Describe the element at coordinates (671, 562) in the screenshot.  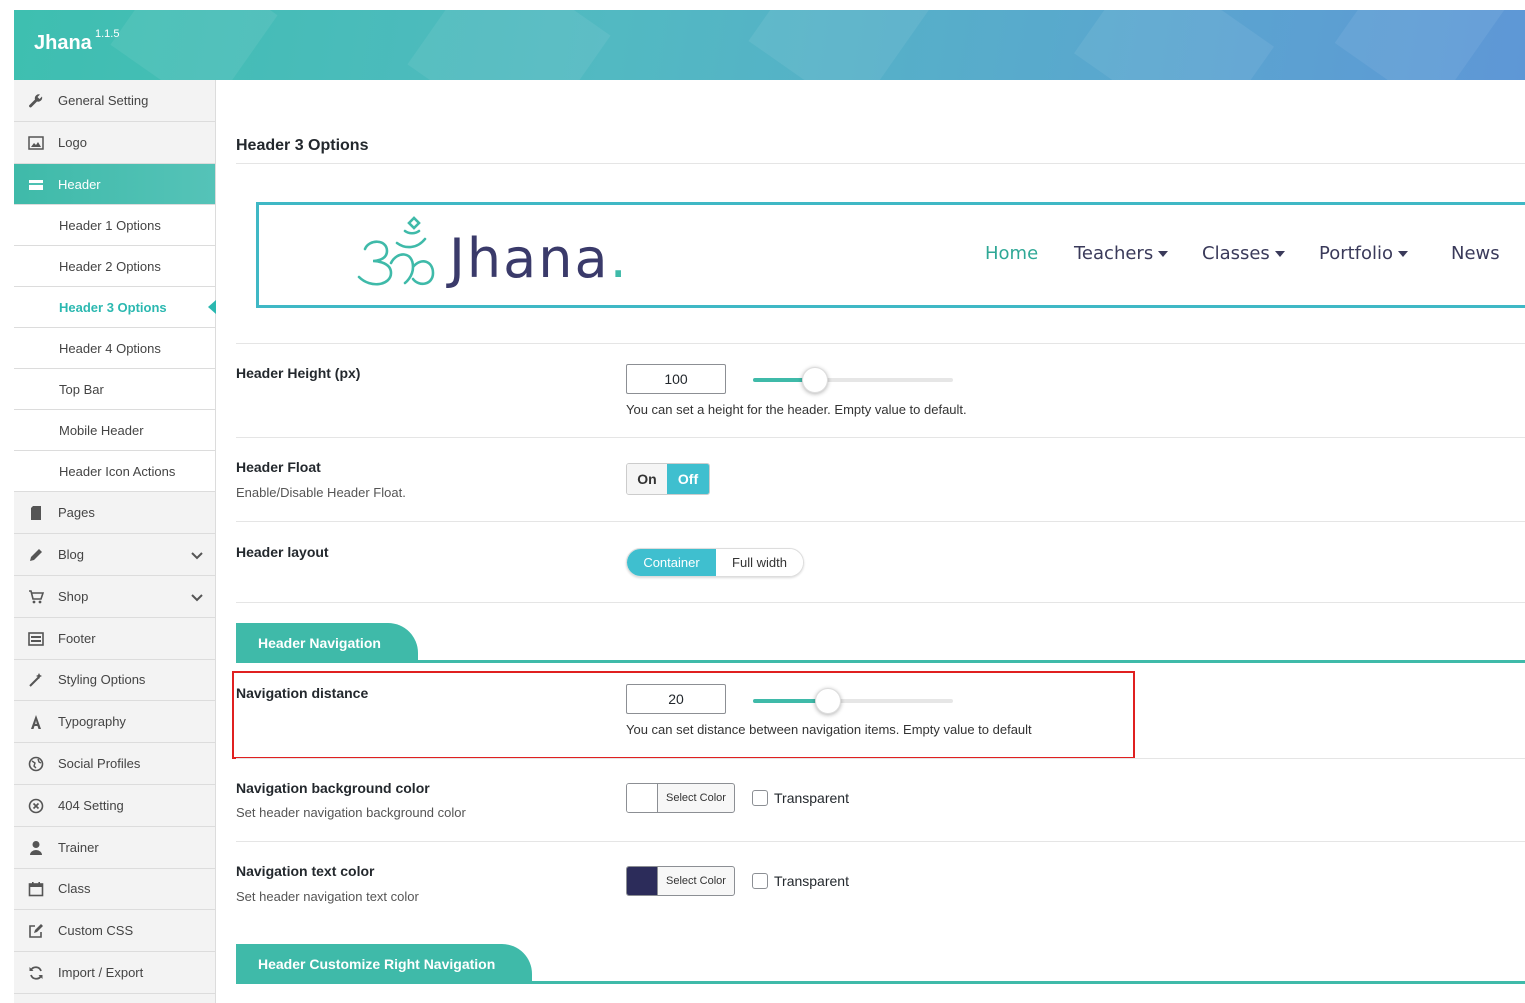
I see `layout-container-option: Container` at that location.